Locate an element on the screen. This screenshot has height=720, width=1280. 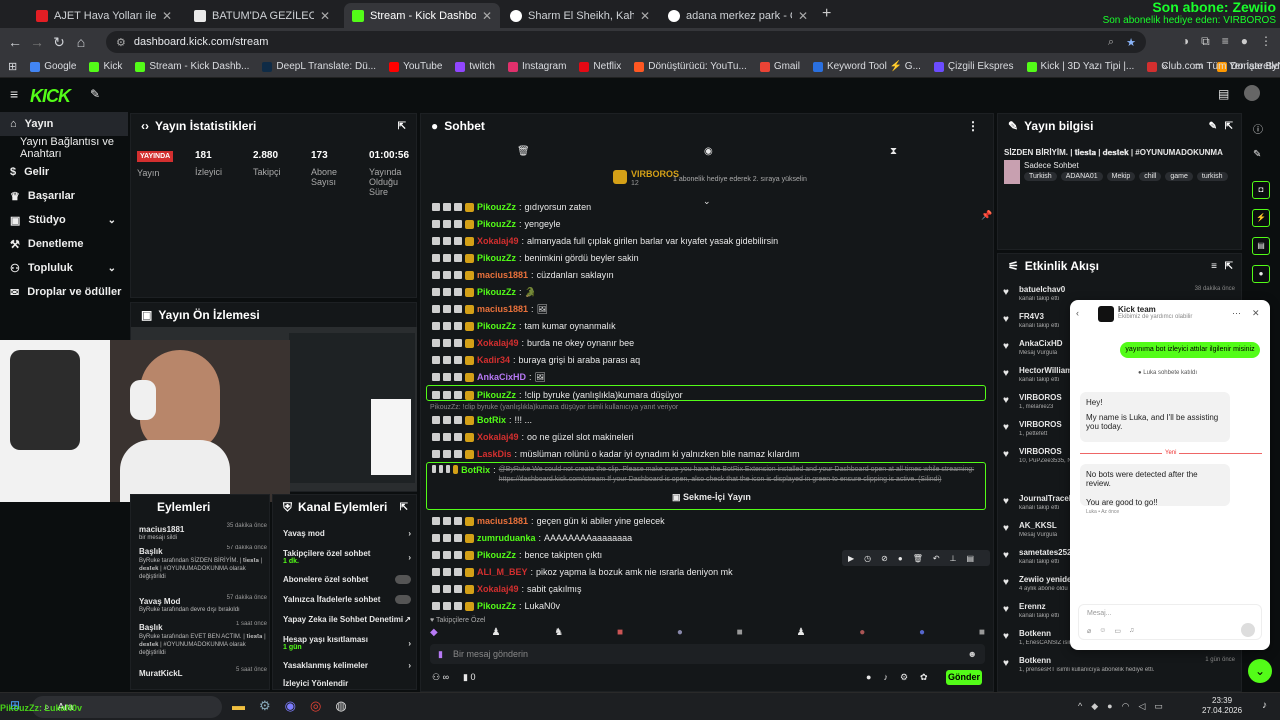
volume-icon: ◁ is located at coordinates (1141, 706).